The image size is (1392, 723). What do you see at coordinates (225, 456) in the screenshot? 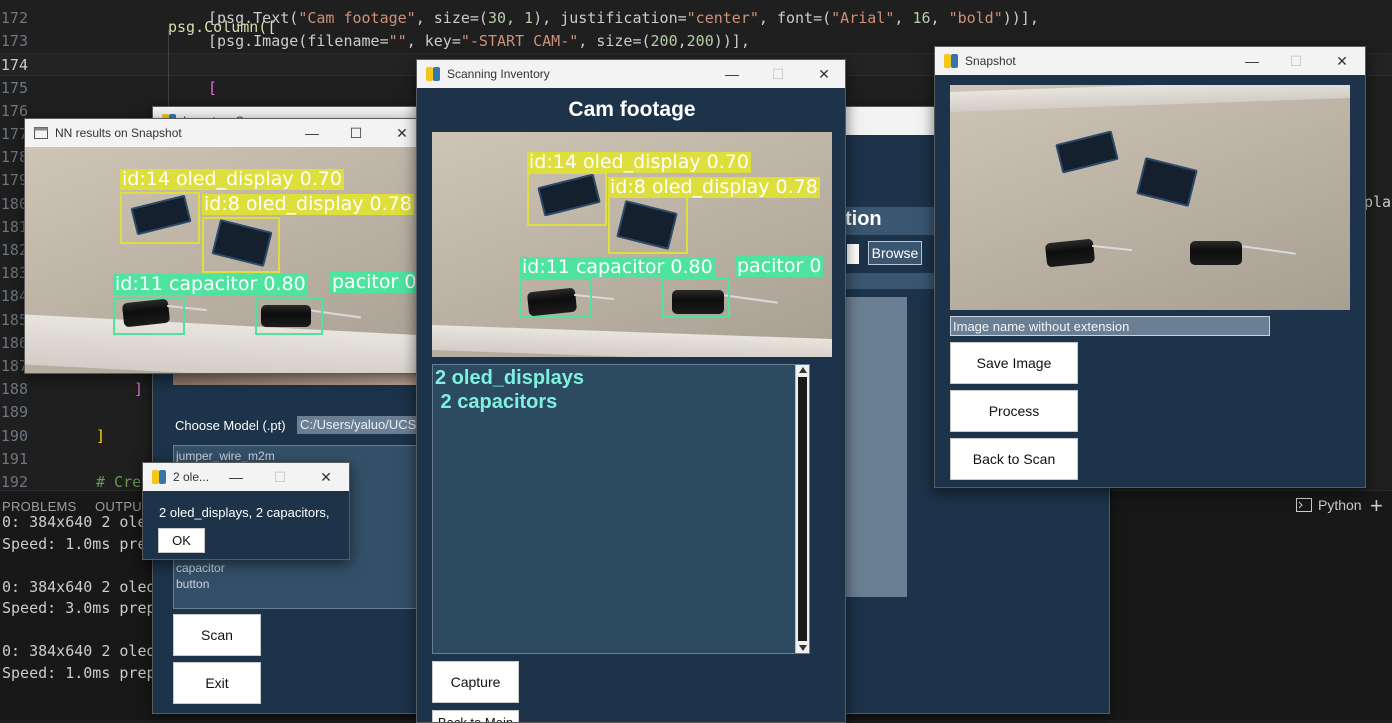
I see `list-item: jumper_wire_m2m` at bounding box center [225, 456].